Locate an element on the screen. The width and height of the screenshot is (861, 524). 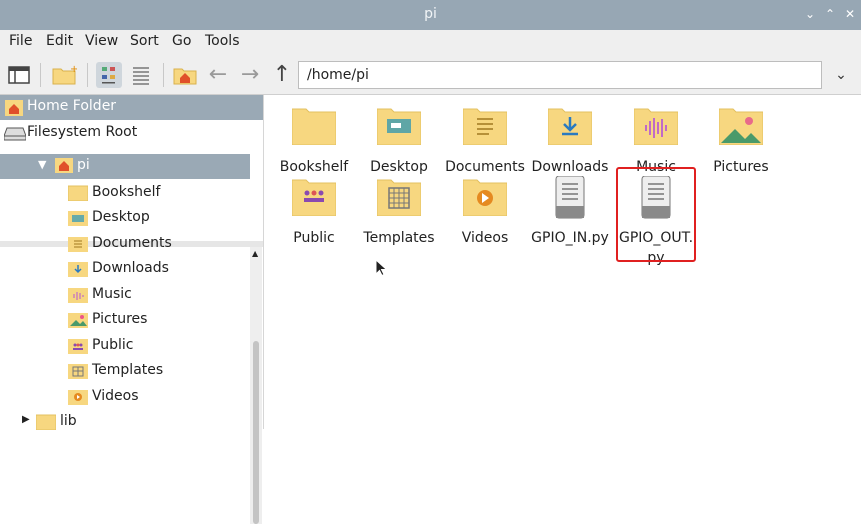
expander-icon: ▶ is located at coordinates (26, 419).